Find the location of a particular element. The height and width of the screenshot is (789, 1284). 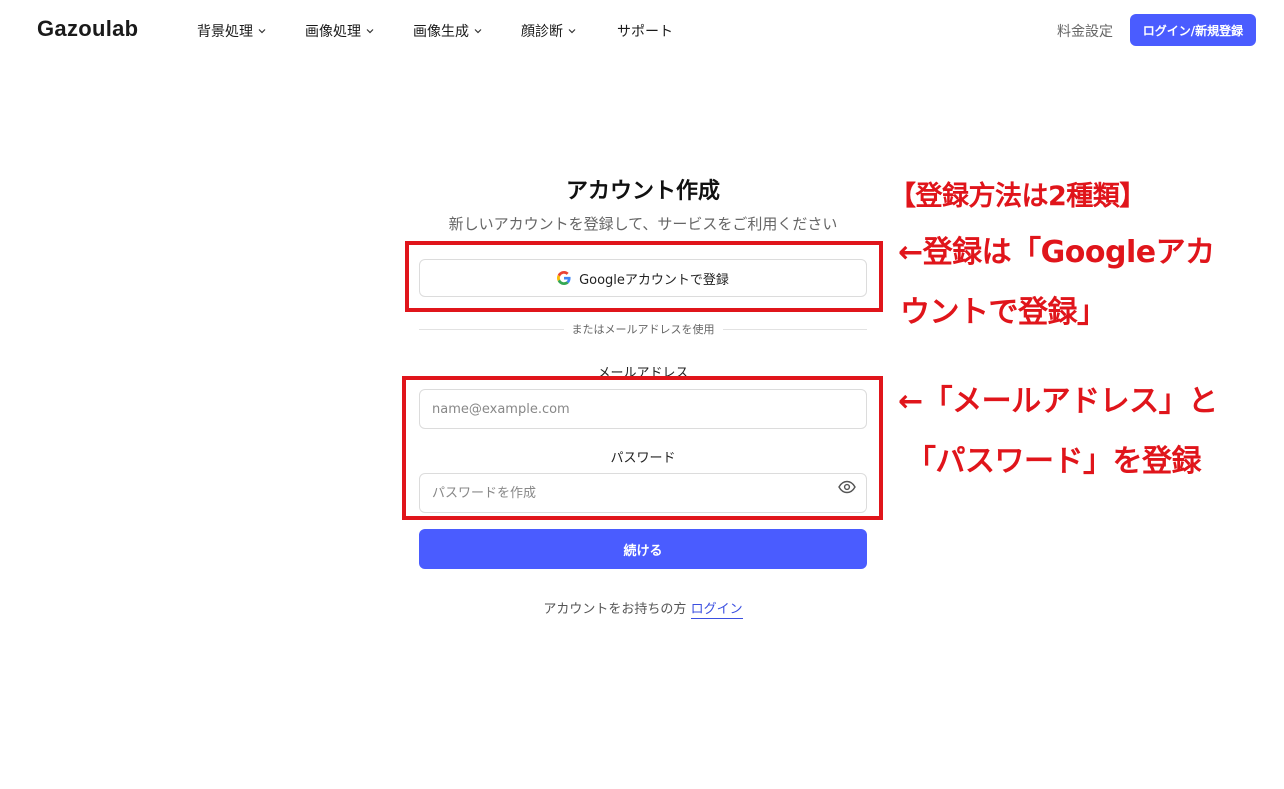

nav-item-label: 背景処理 is located at coordinates (225, 32).